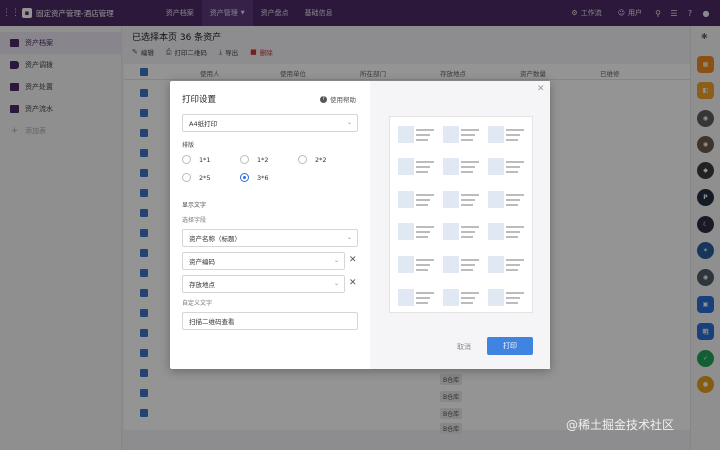  Describe the element at coordinates (202, 262) in the screenshot. I see `field-select-value: 资产编码` at that location.